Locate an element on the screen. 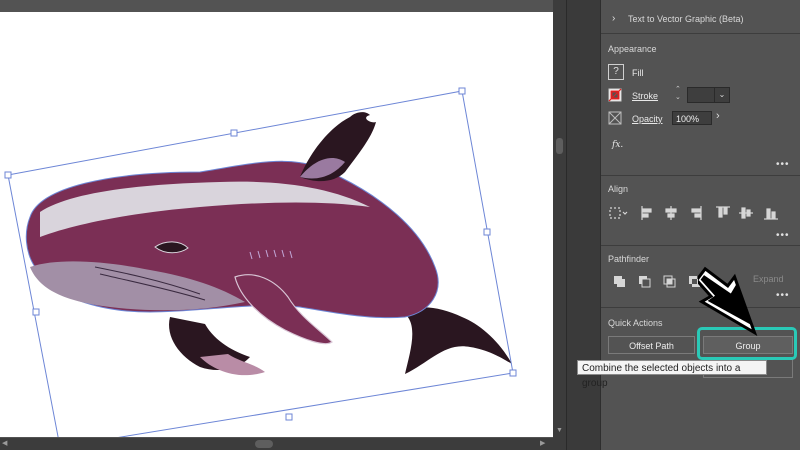  align-icons is located at coordinates (699, 213).